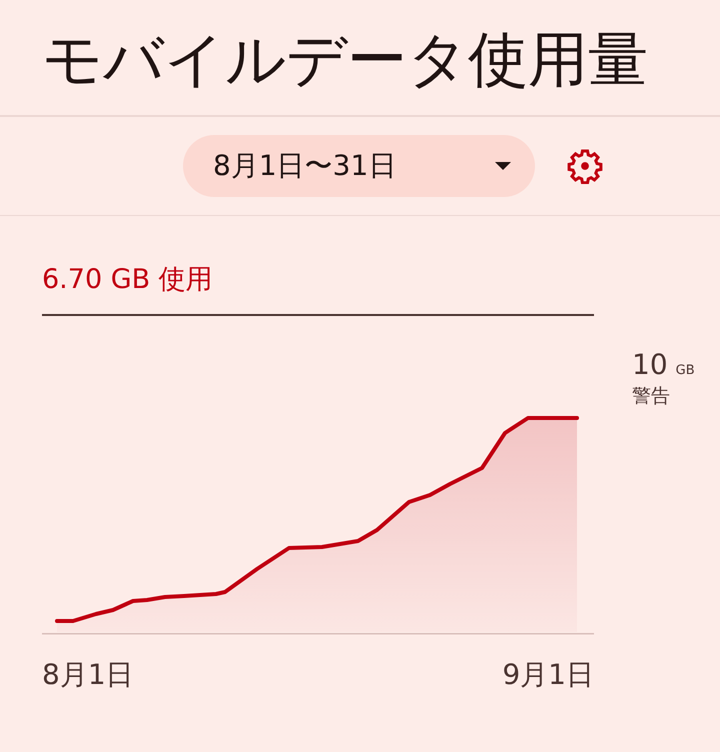 This screenshot has width=720, height=752. I want to click on caret-icon, so click(503, 166).